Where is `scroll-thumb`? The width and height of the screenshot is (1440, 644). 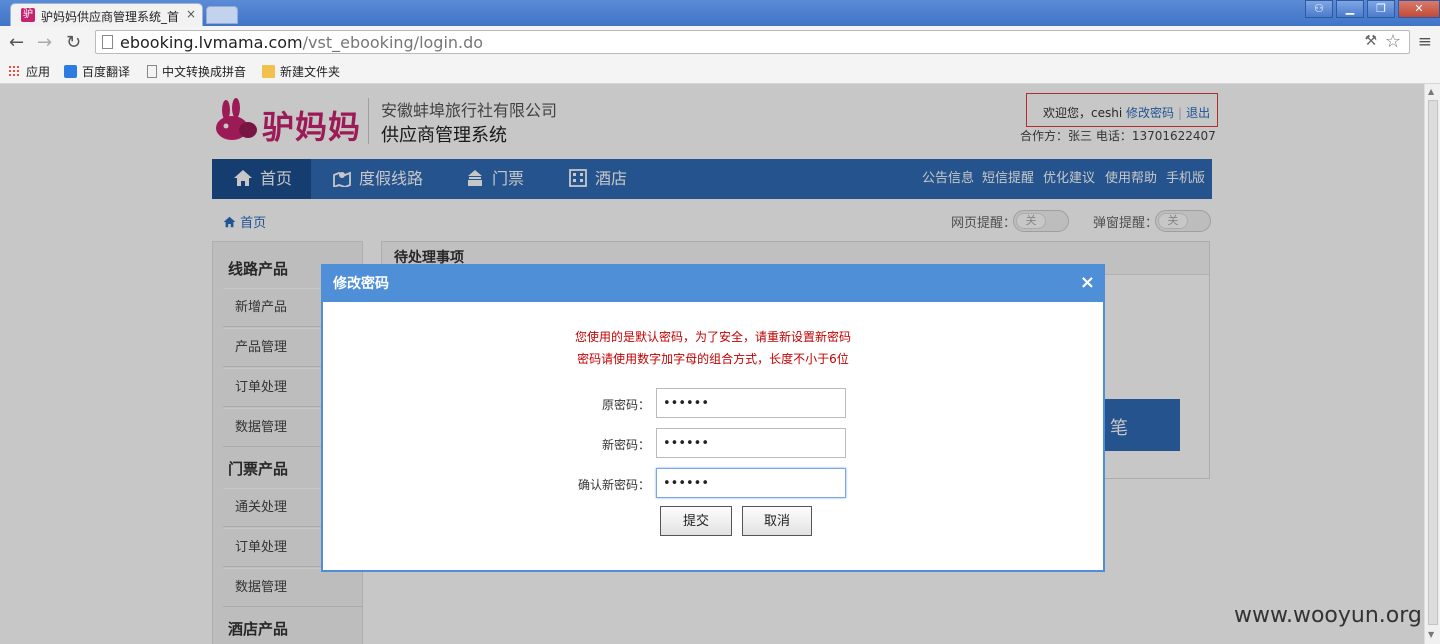 scroll-thumb is located at coordinates (1433, 362).